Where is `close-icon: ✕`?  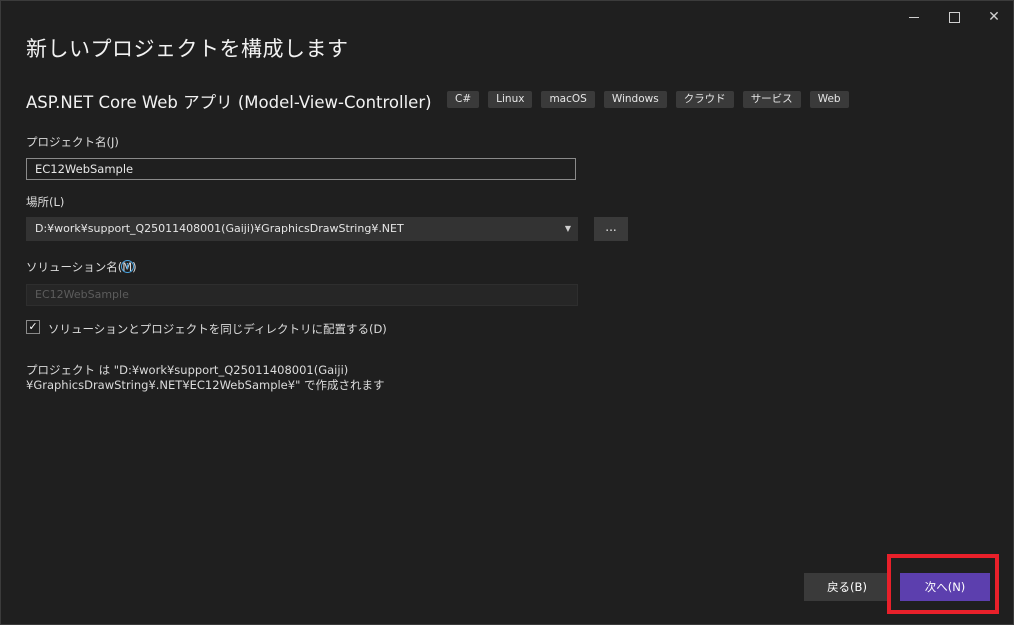 close-icon: ✕ is located at coordinates (994, 17).